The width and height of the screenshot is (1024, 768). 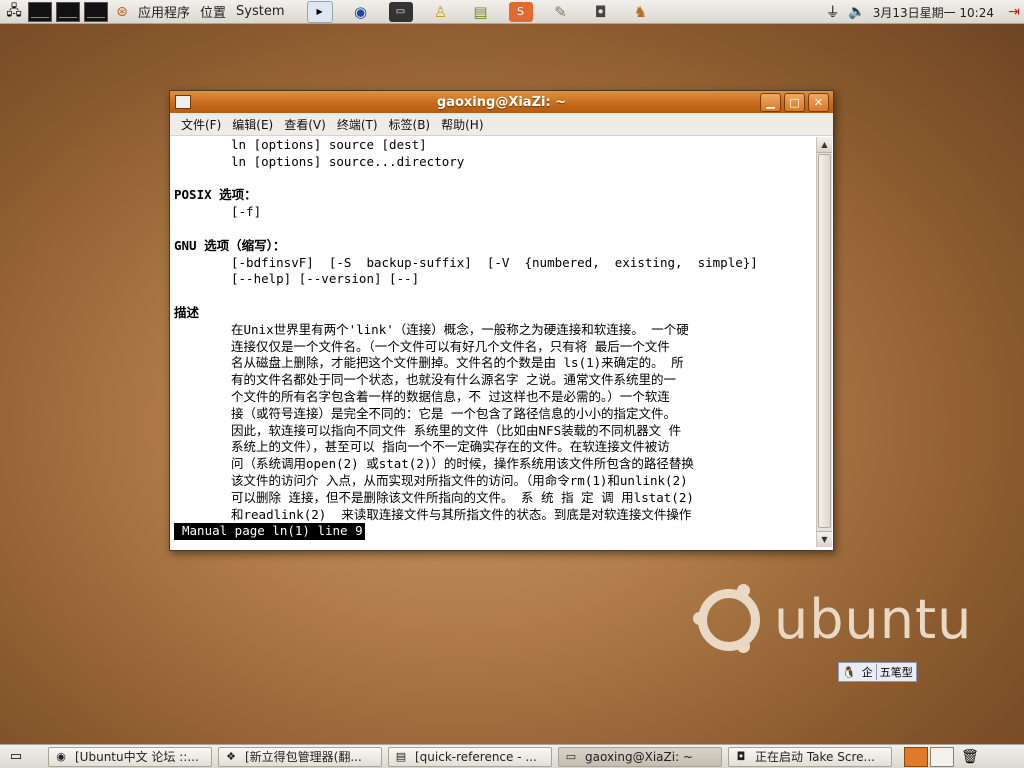 I want to click on network-monitor-icon: 🖧, so click(x=14, y=12).